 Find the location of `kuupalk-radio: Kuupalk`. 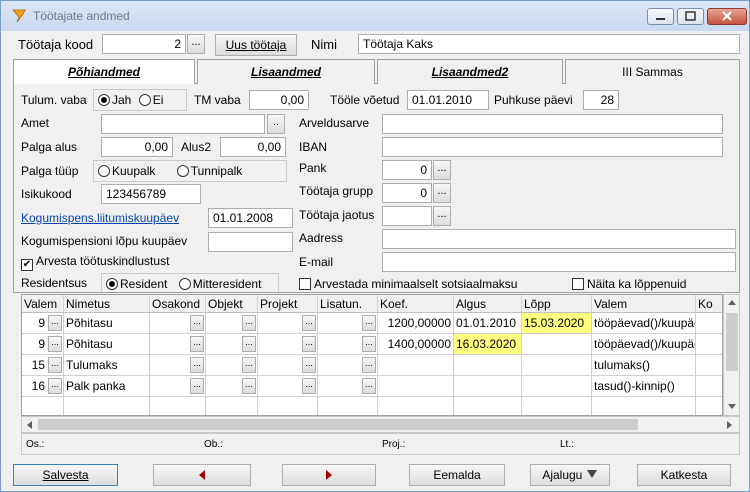

kuupalk-radio: Kuupalk is located at coordinates (126, 171).